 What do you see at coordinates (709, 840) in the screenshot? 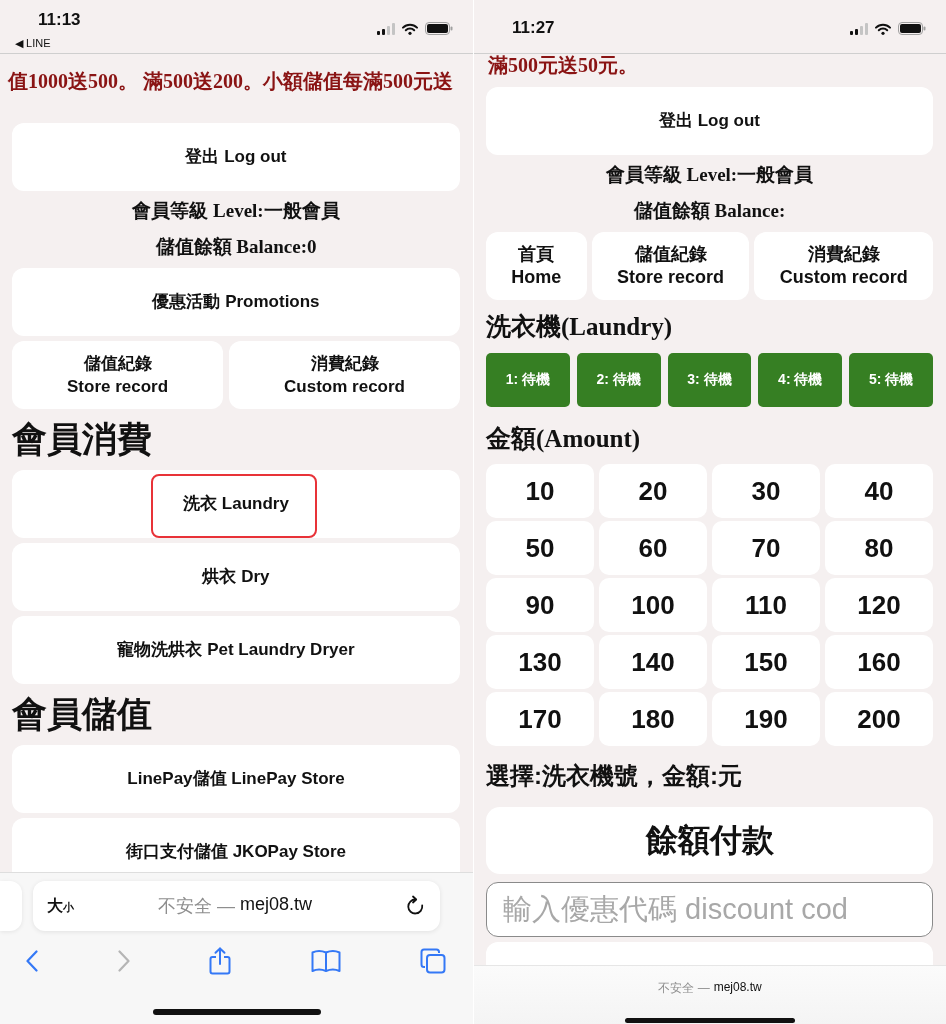
I see `pay-balance-button: 餘額付款` at bounding box center [709, 840].